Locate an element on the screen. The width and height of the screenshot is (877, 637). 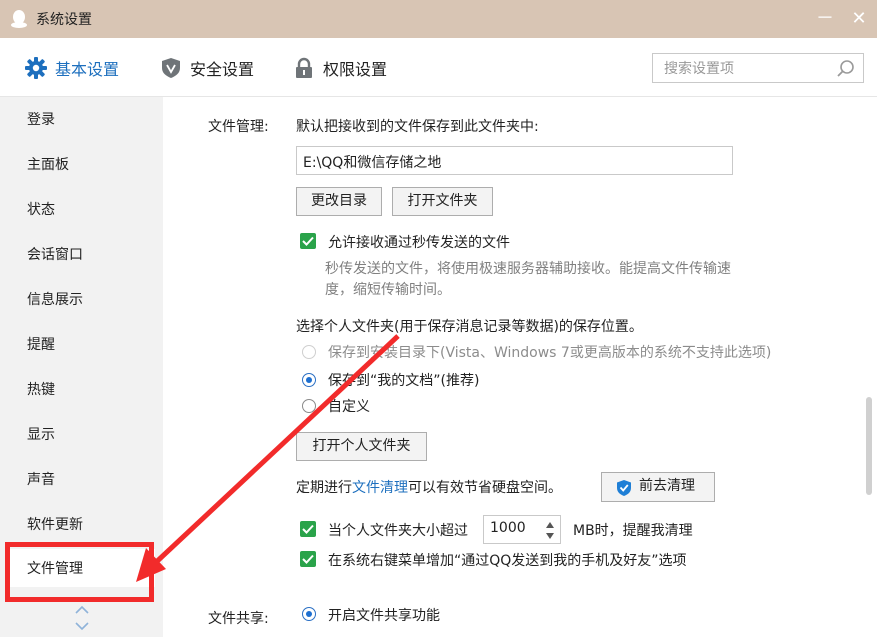
change-directory-button: 更改目录 is located at coordinates (339, 201).